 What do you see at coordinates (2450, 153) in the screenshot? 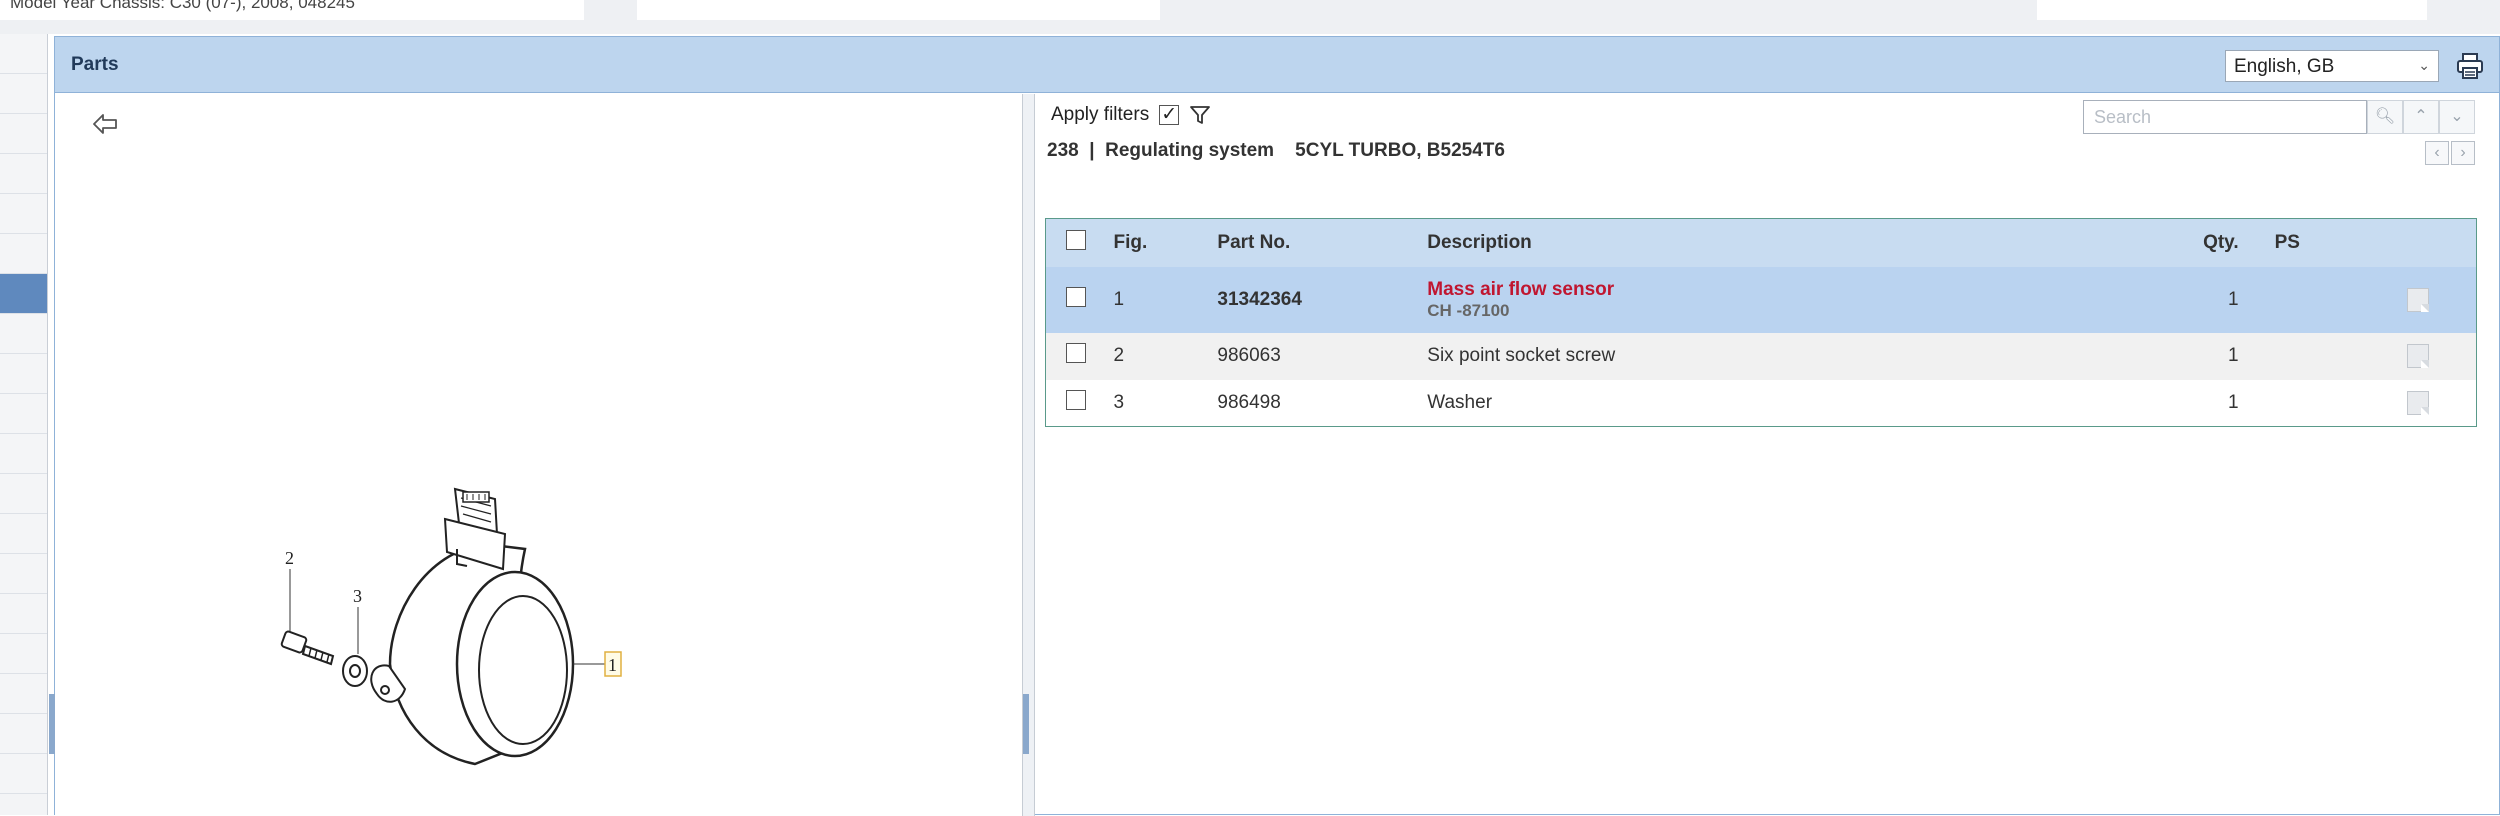
I see `section-pager: ‹ ›` at bounding box center [2450, 153].